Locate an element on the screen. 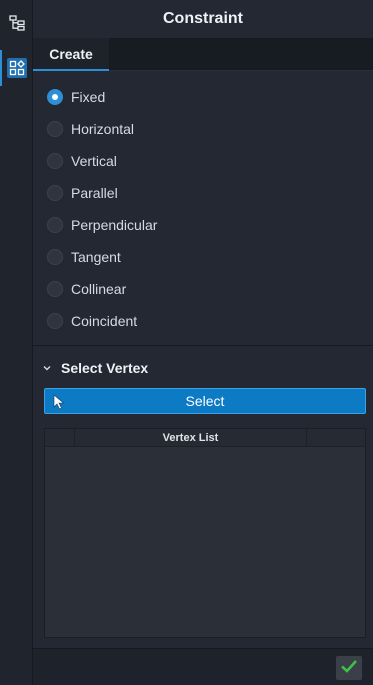  panel-title: Constraint is located at coordinates (203, 19).